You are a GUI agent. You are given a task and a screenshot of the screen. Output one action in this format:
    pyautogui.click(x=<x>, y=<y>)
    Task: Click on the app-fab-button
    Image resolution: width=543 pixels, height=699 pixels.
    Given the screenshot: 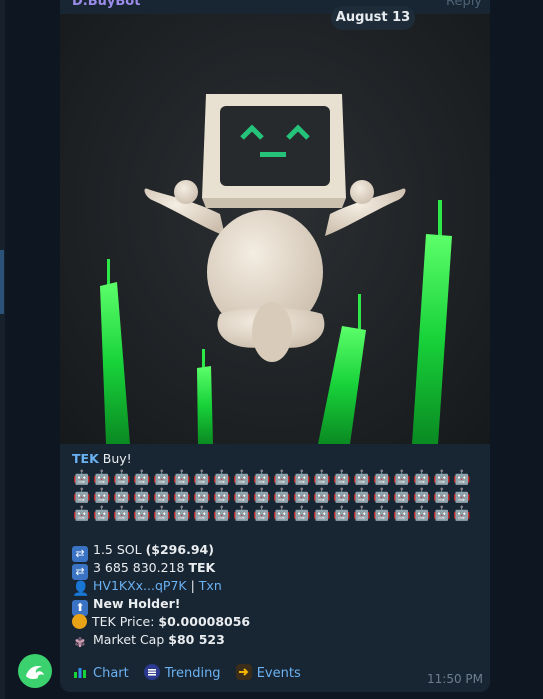 What is the action you would take?
    pyautogui.click(x=35, y=671)
    